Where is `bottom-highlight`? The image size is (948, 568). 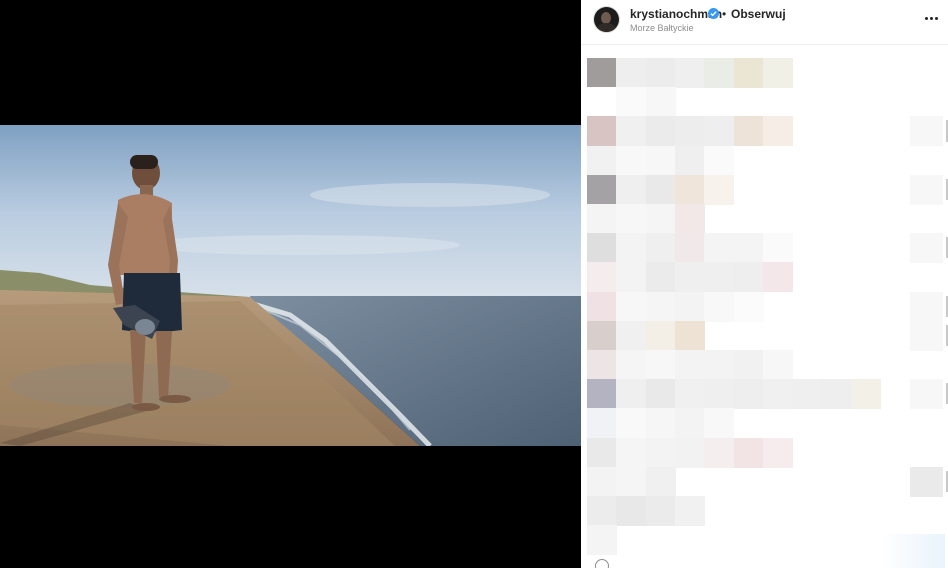 bottom-highlight is located at coordinates (913, 551).